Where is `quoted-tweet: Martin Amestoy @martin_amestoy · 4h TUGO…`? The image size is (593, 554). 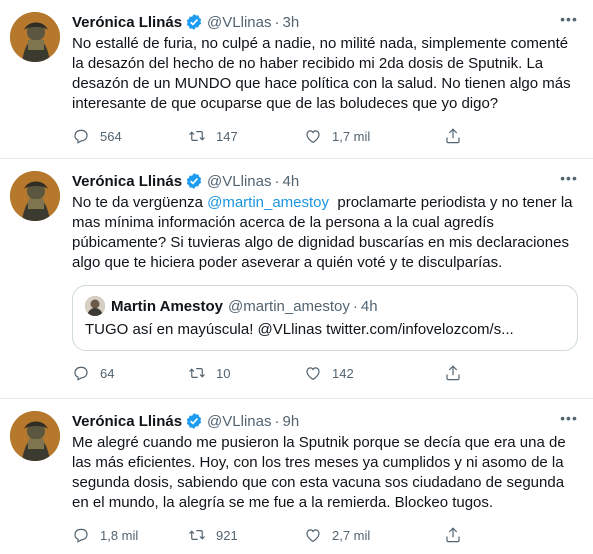
quoted-tweet: Martin Amestoy @martin_amestoy · 4h TUGO… is located at coordinates (325, 318).